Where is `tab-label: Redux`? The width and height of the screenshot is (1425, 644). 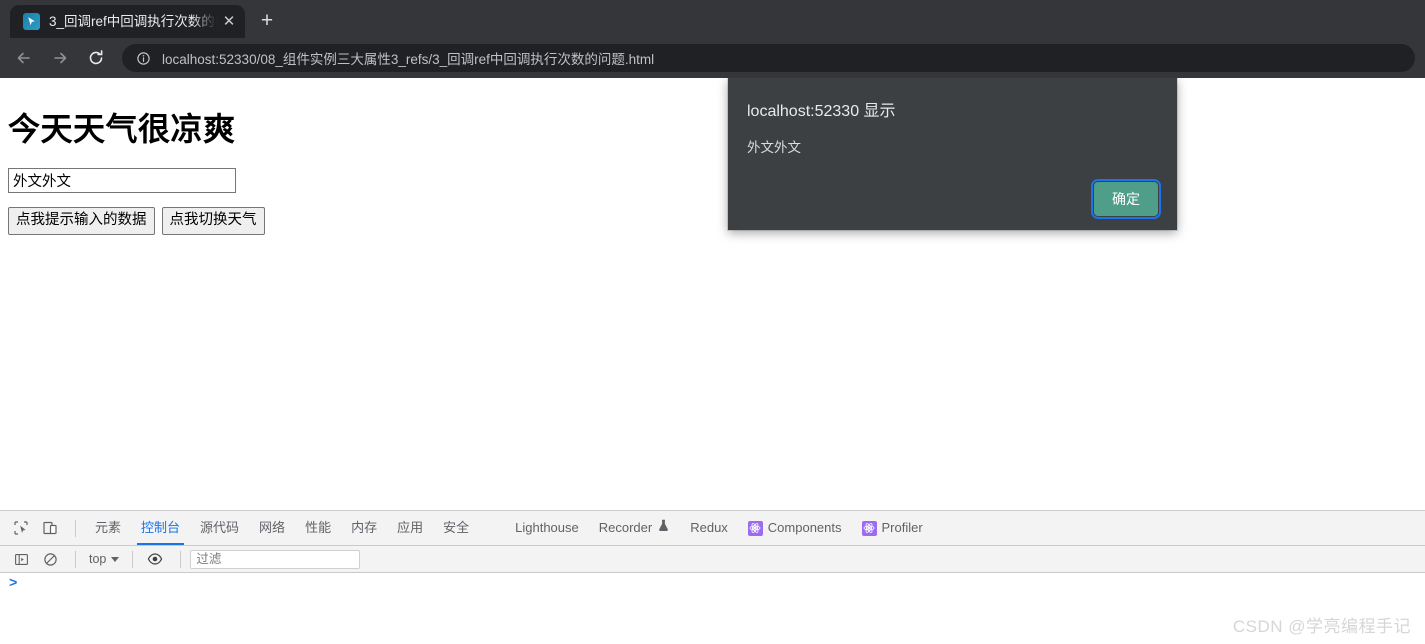 tab-label: Redux is located at coordinates (709, 527).